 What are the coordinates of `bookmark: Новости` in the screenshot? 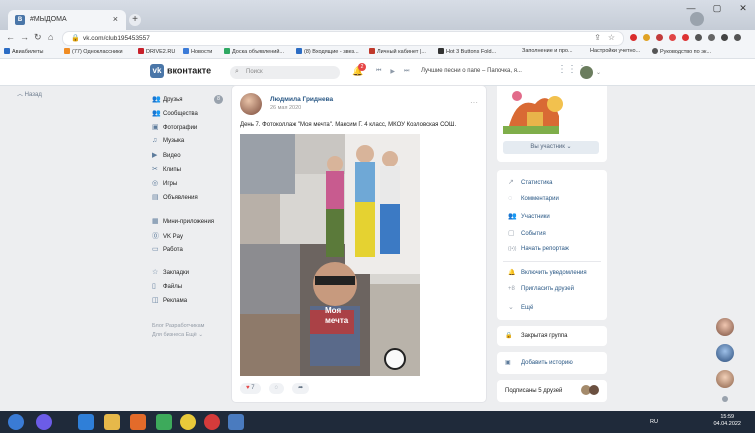 It's located at (197, 51).